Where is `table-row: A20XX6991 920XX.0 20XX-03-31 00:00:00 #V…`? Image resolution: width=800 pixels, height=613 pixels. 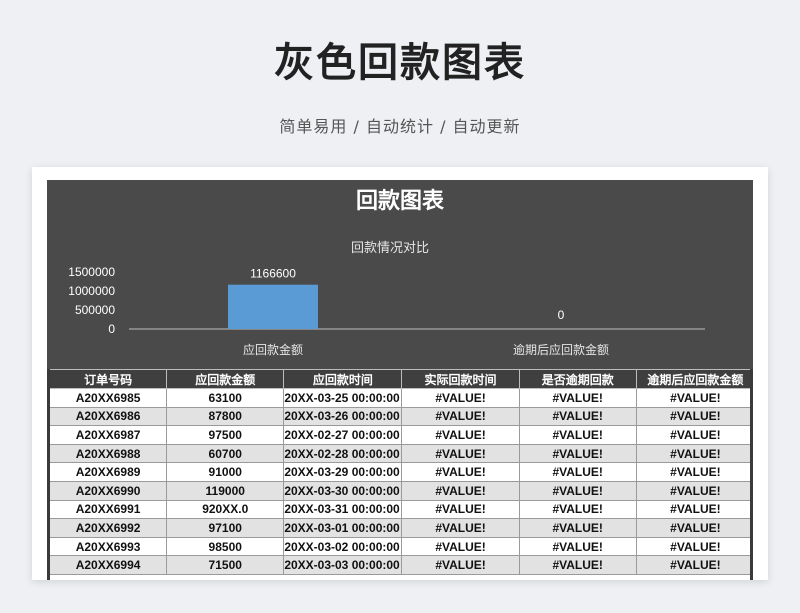 table-row: A20XX6991 920XX.0 20XX-03-31 00:00:00 #V… is located at coordinates (400, 509).